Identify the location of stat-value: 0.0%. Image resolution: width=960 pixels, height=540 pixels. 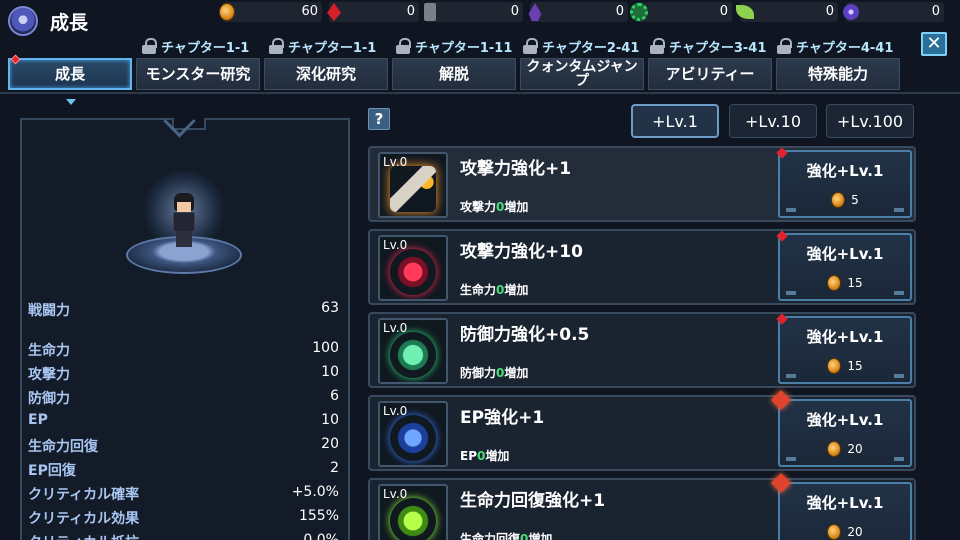
(321, 536).